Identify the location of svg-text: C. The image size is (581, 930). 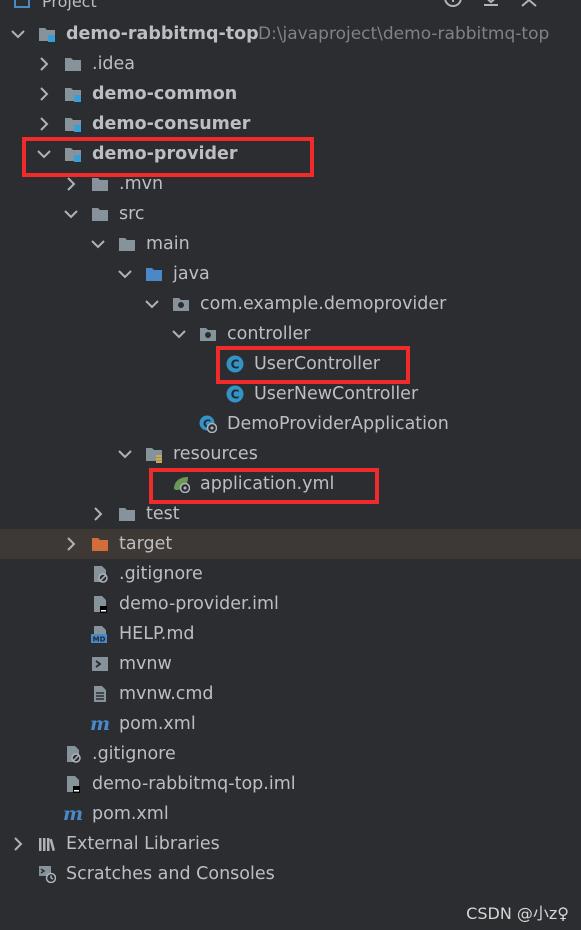
(235, 395).